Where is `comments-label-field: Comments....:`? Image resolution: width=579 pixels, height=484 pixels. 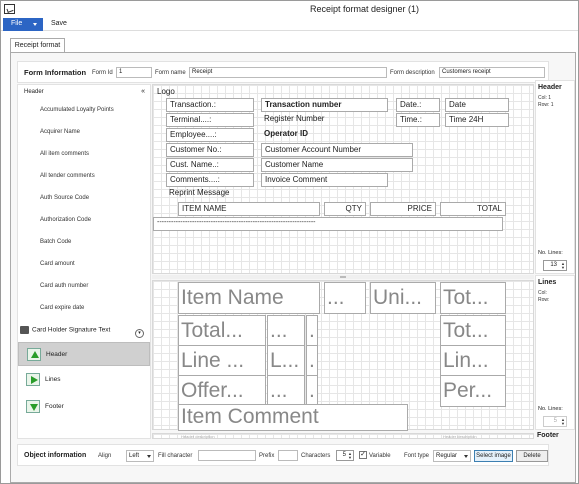
comments-label-field: Comments....: is located at coordinates (210, 180).